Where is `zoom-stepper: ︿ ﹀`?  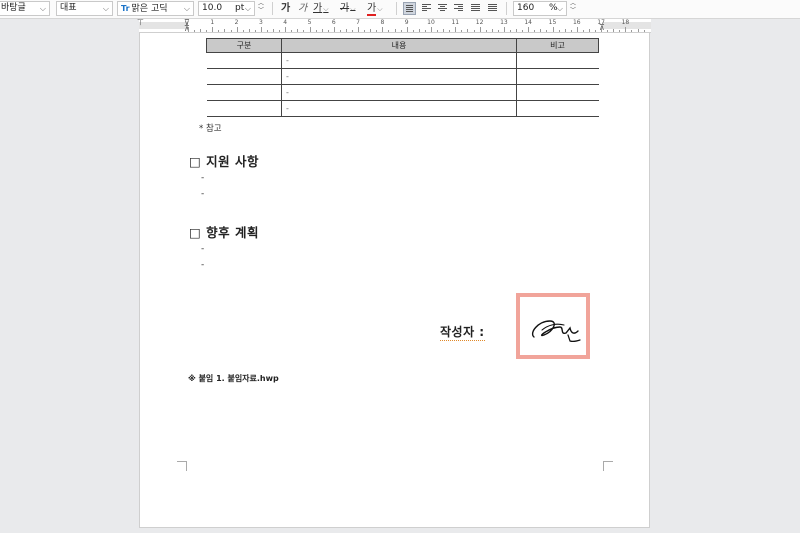
zoom-stepper: ︿ ﹀ is located at coordinates (573, 7).